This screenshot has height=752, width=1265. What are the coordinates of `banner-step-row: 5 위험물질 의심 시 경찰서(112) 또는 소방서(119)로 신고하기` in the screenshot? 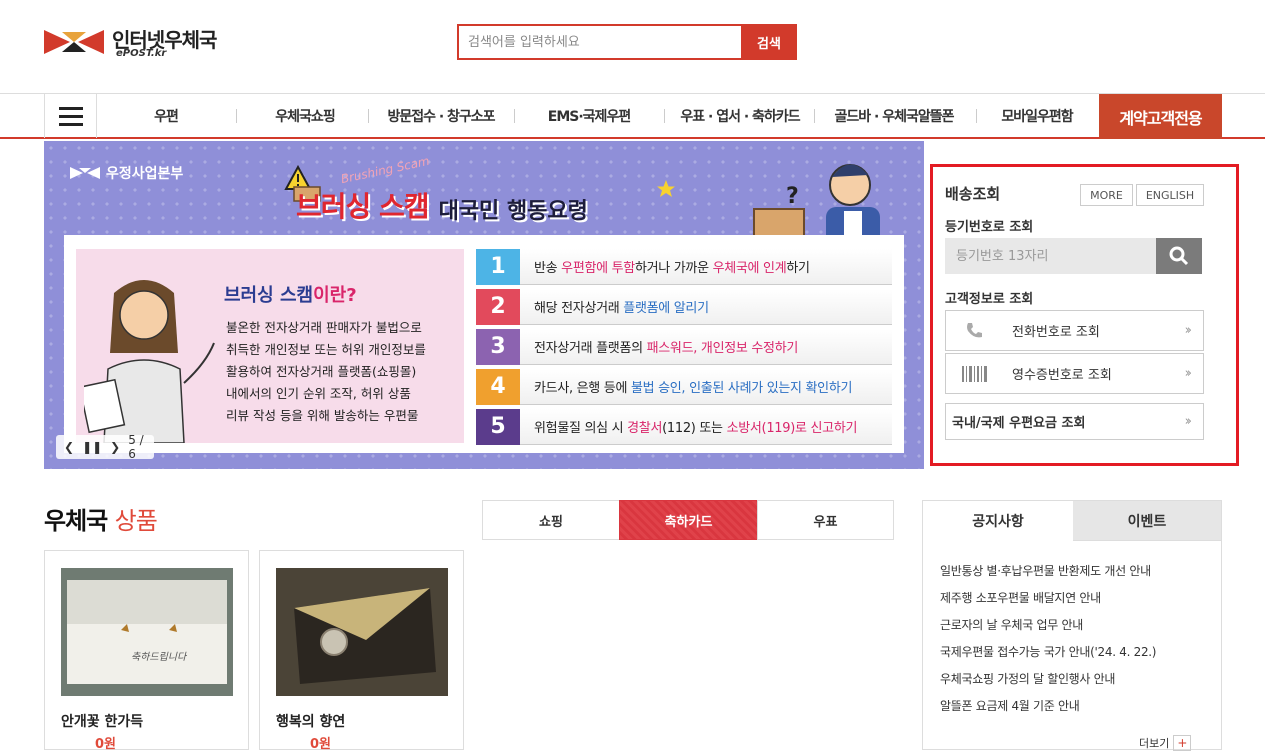 It's located at (684, 426).